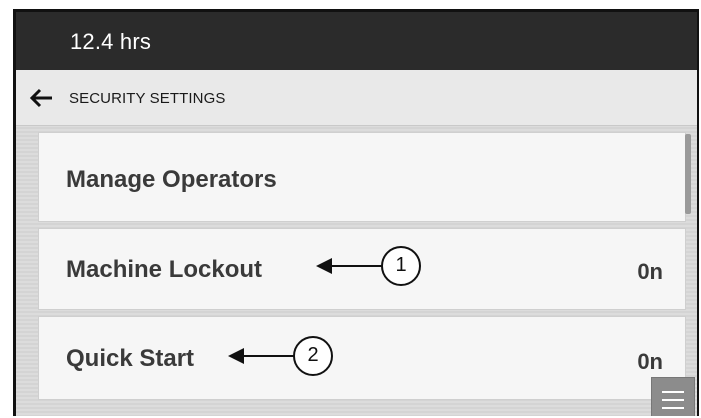  What do you see at coordinates (313, 355) in the screenshot?
I see `callout-number: 2` at bounding box center [313, 355].